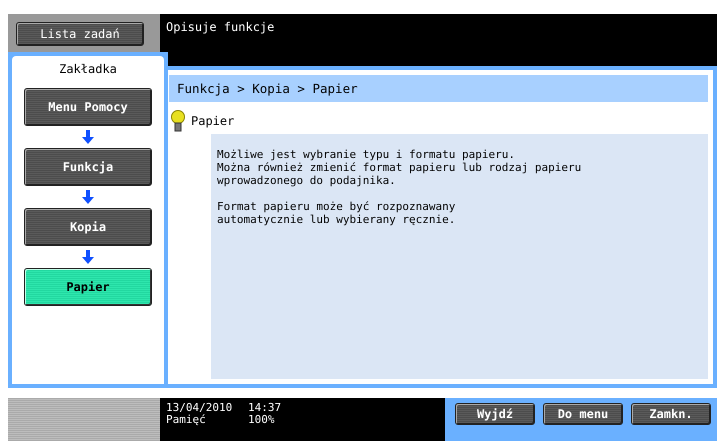 The height and width of the screenshot is (441, 717). What do you see at coordinates (262, 420) in the screenshot?
I see `memory-value: 100%` at bounding box center [262, 420].